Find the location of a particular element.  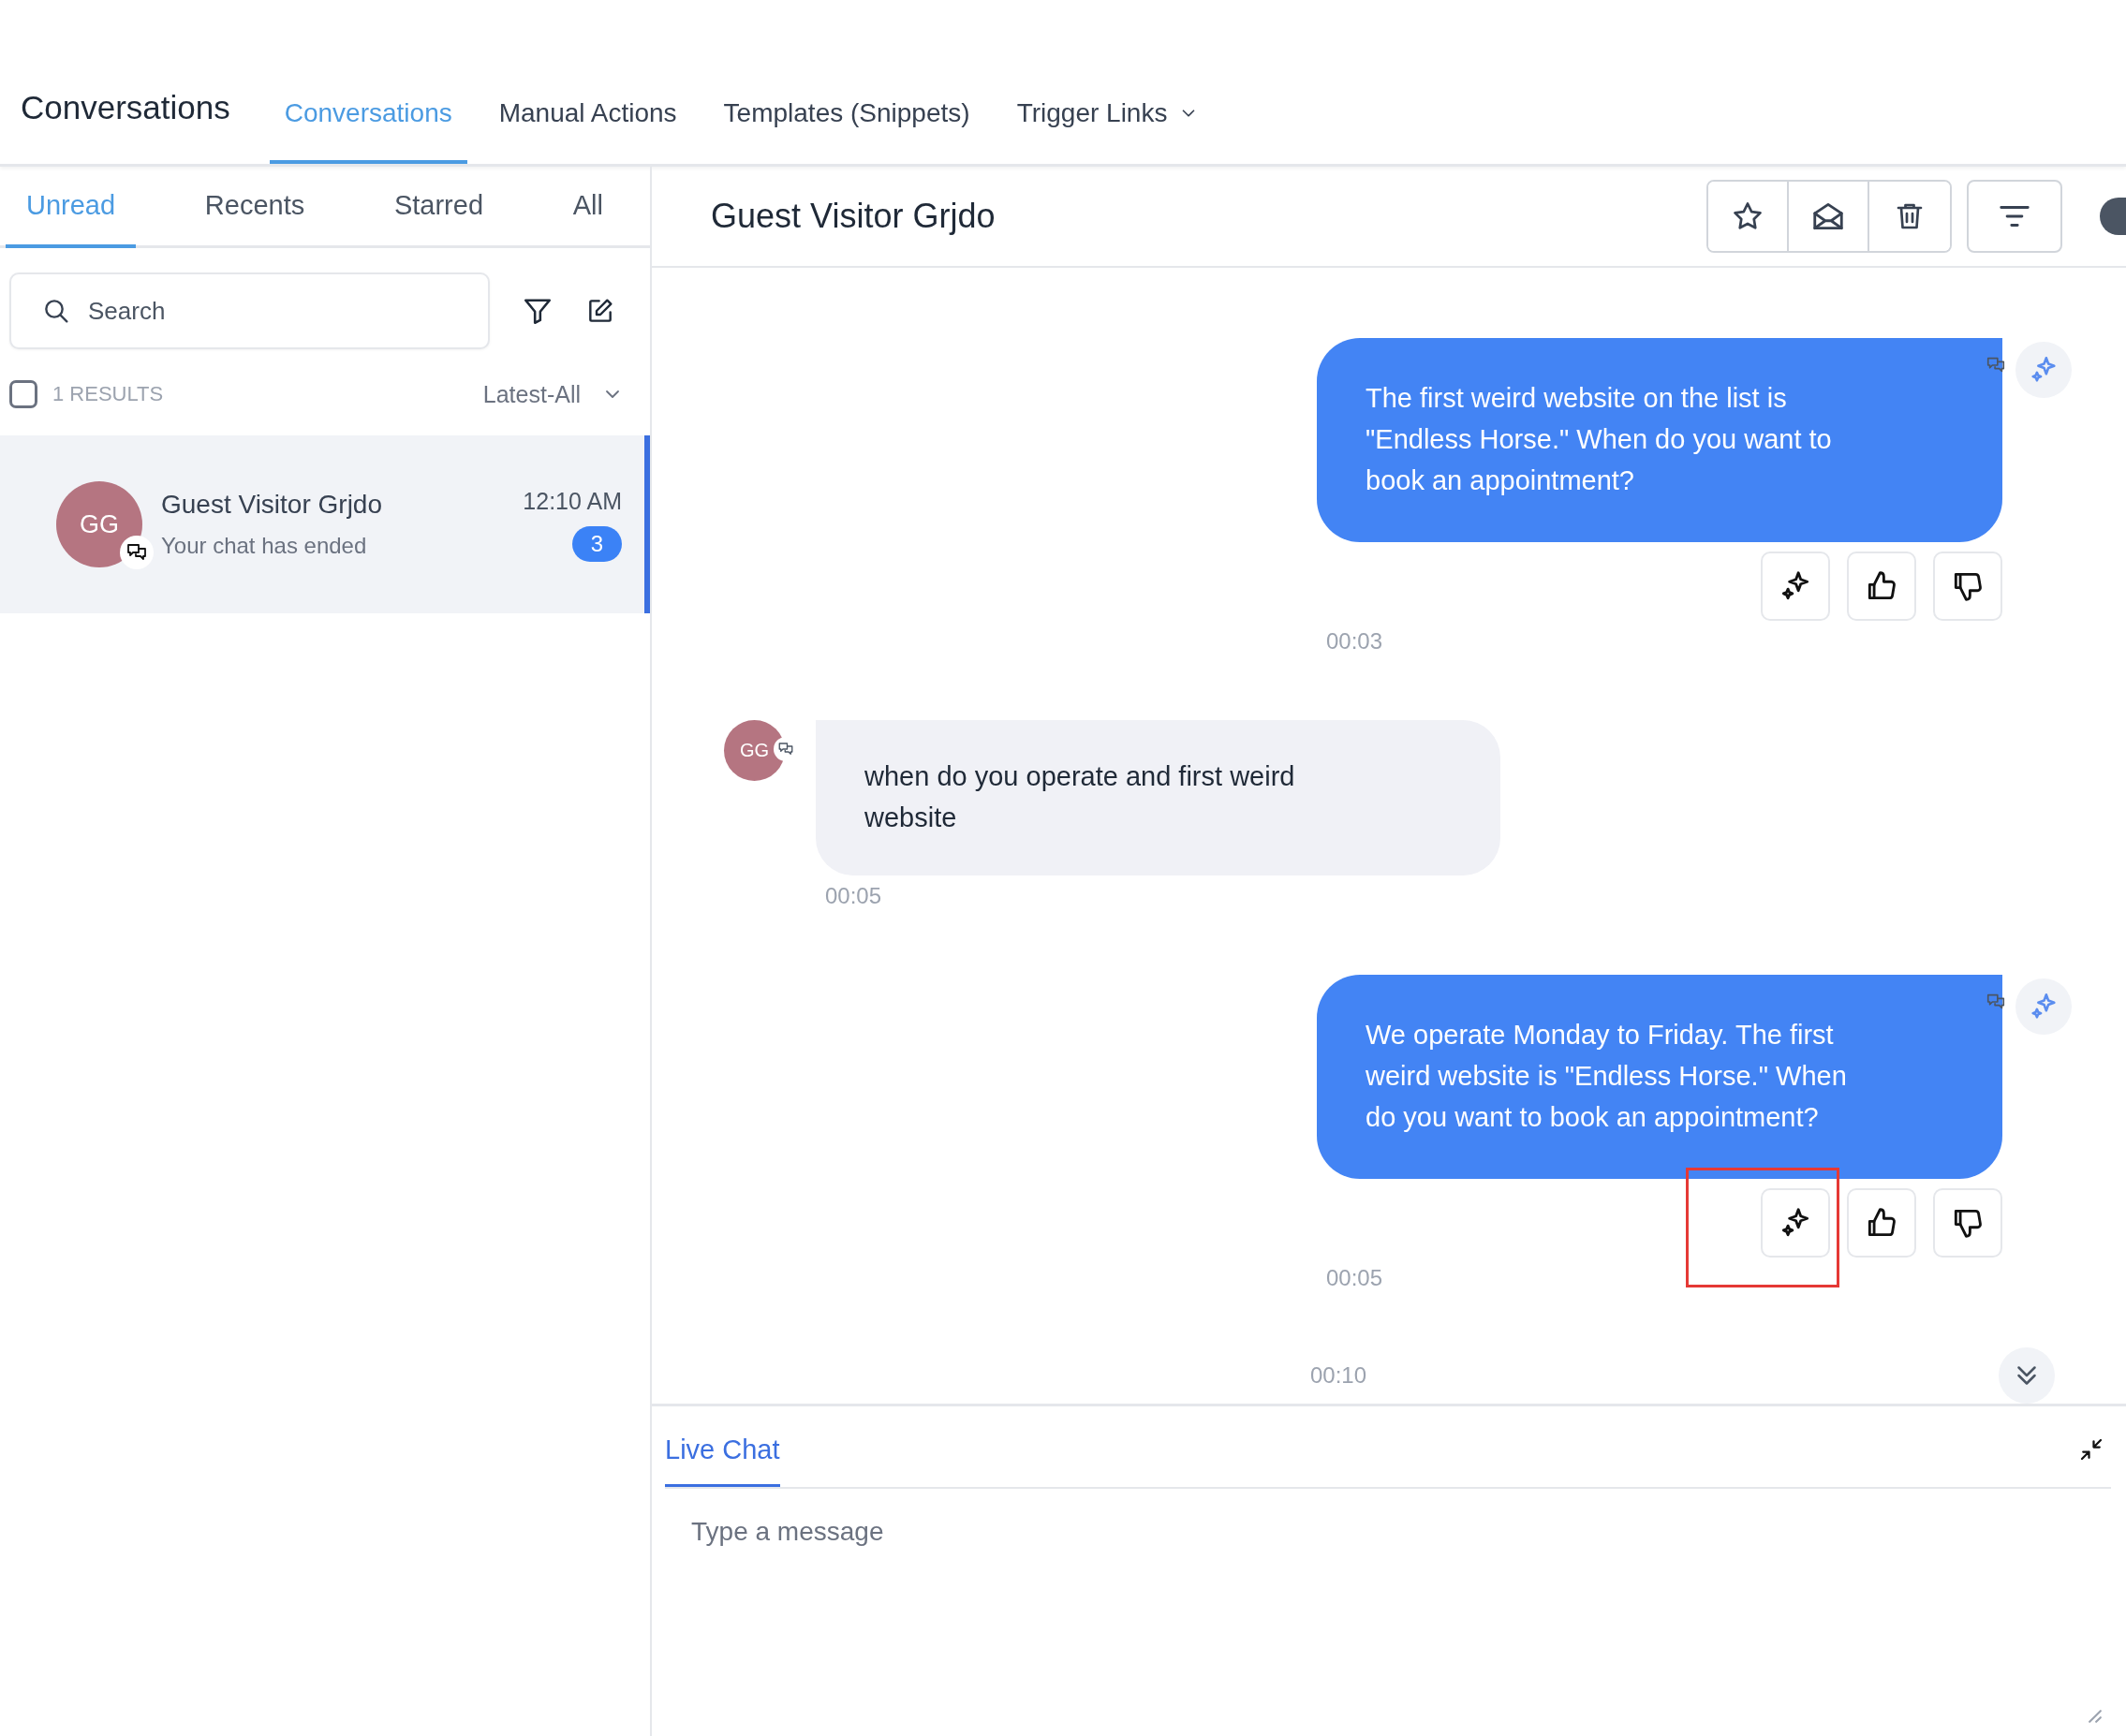

page-title: Conversations is located at coordinates (125, 108).